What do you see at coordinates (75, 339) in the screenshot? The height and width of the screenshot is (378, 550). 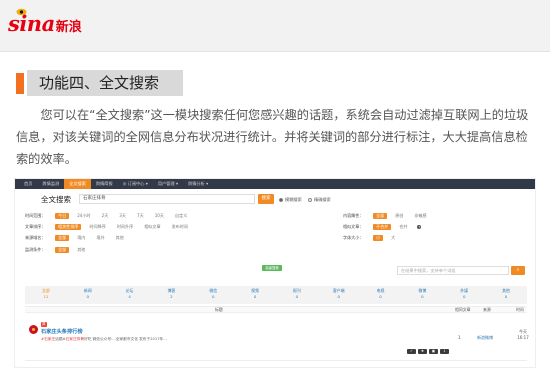 I see `snippet-highlight: 石家庄排骨` at bounding box center [75, 339].